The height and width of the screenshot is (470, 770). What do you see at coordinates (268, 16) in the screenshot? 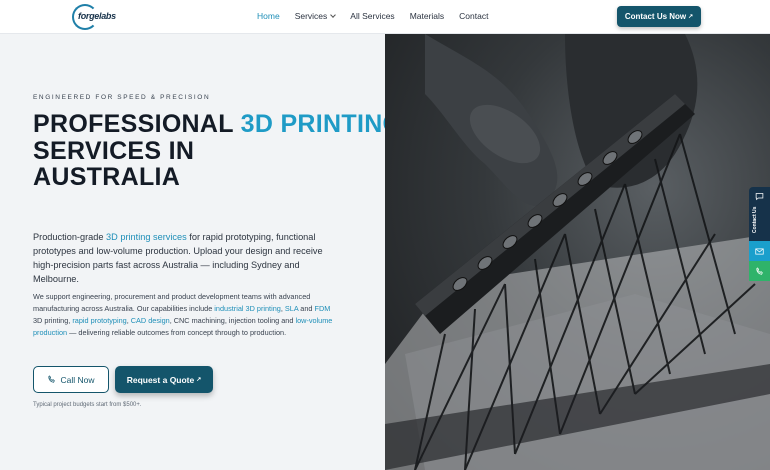
I see `nav-item-home: Home` at bounding box center [268, 16].